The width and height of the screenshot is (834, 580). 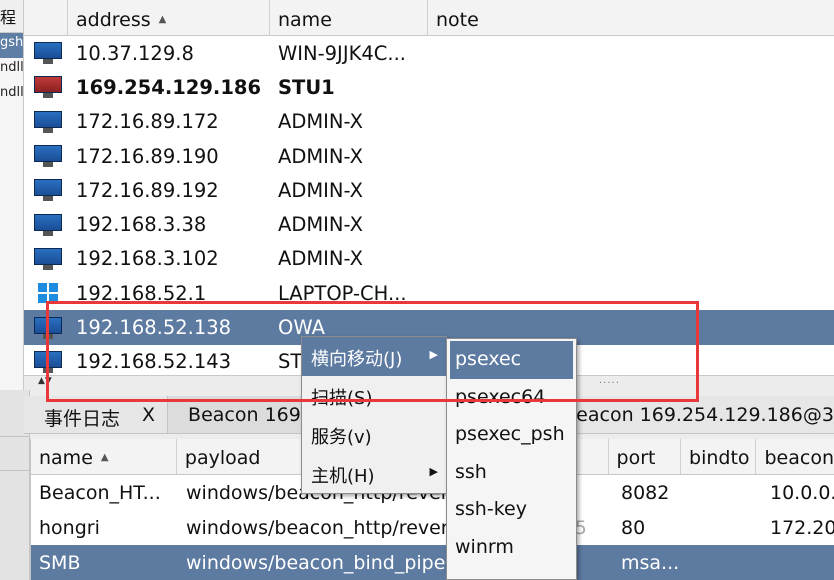 I want to click on menu-item-services: 服务(v), so click(x=374, y=434).